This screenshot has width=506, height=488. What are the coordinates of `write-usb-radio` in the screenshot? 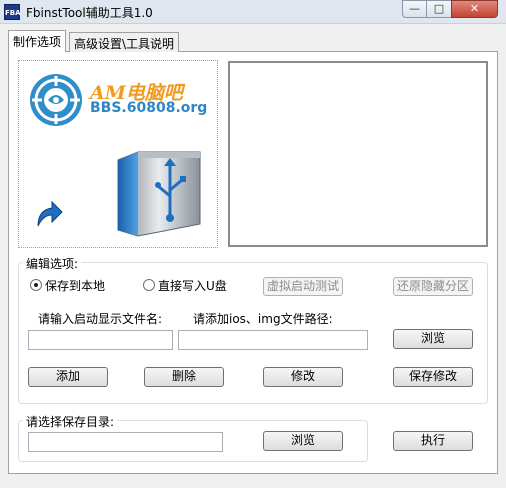 It's located at (149, 285).